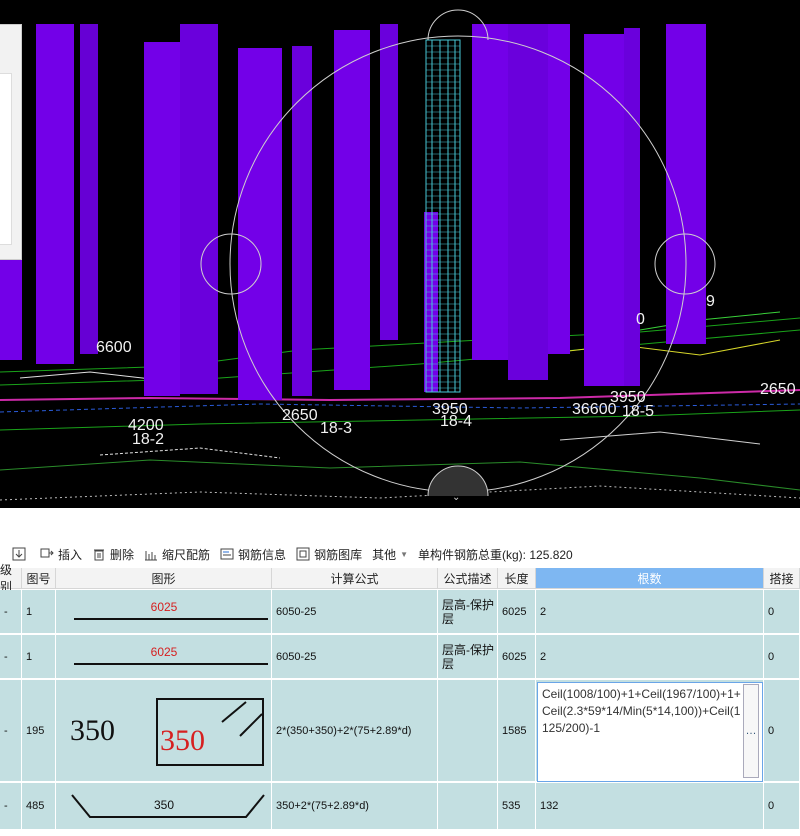 The height and width of the screenshot is (836, 800). Describe the element at coordinates (303, 554) in the screenshot. I see `library-icon` at that location.